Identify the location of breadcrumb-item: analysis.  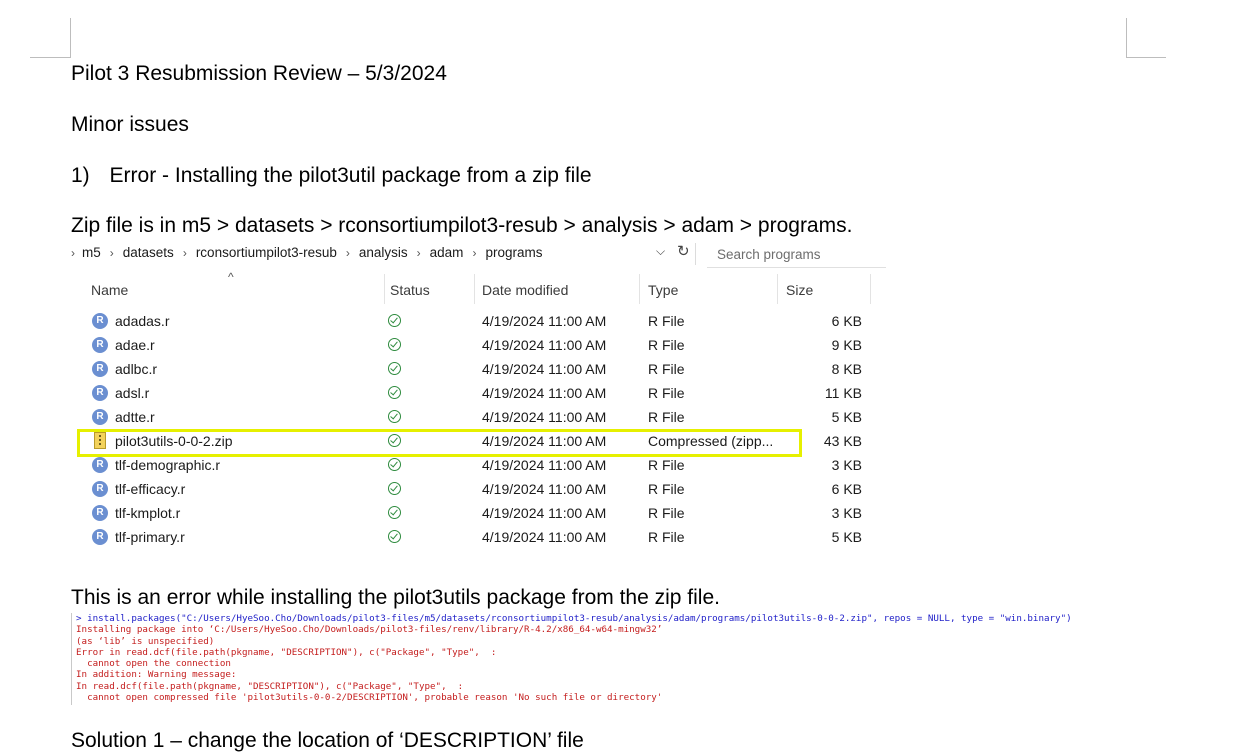
(383, 252).